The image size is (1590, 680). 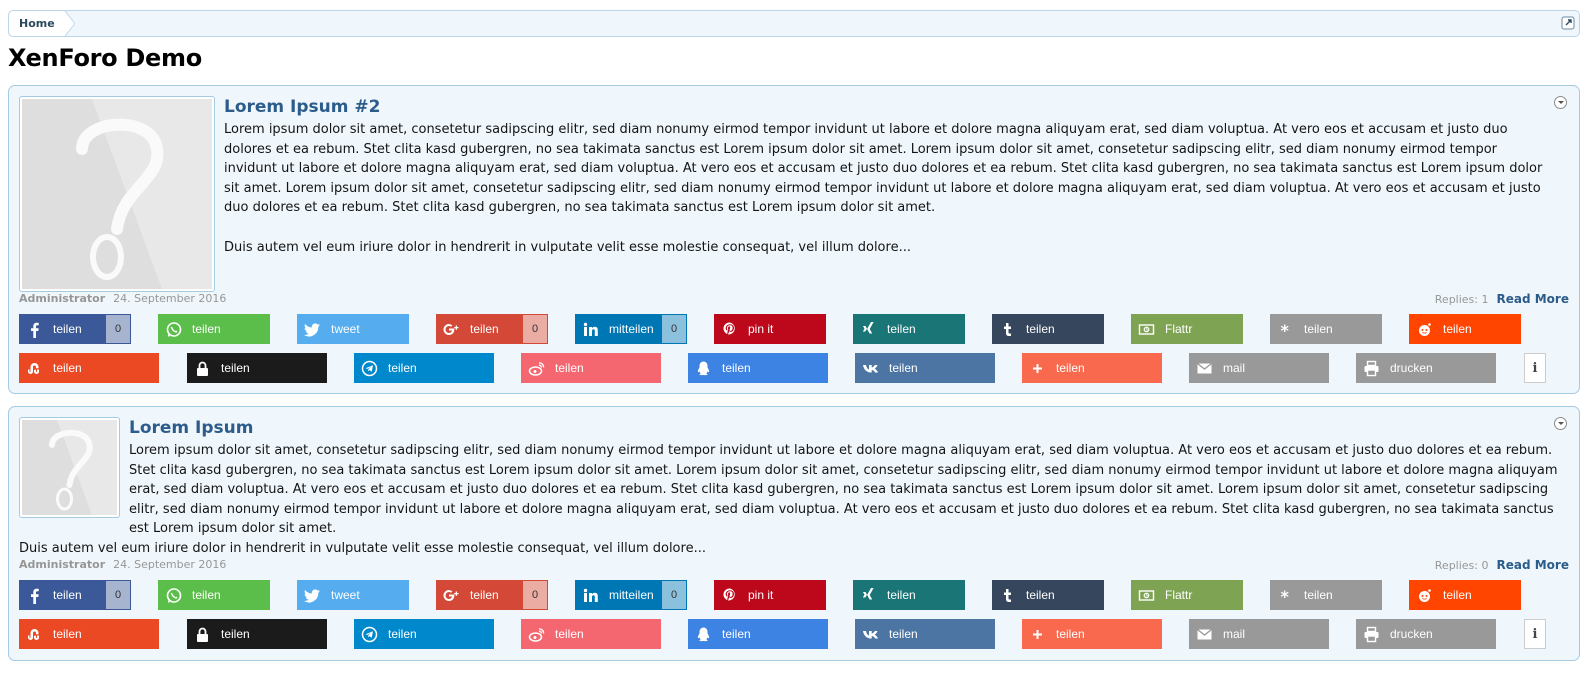 What do you see at coordinates (37, 23) in the screenshot?
I see `breadcrumb-home-link: Home` at bounding box center [37, 23].